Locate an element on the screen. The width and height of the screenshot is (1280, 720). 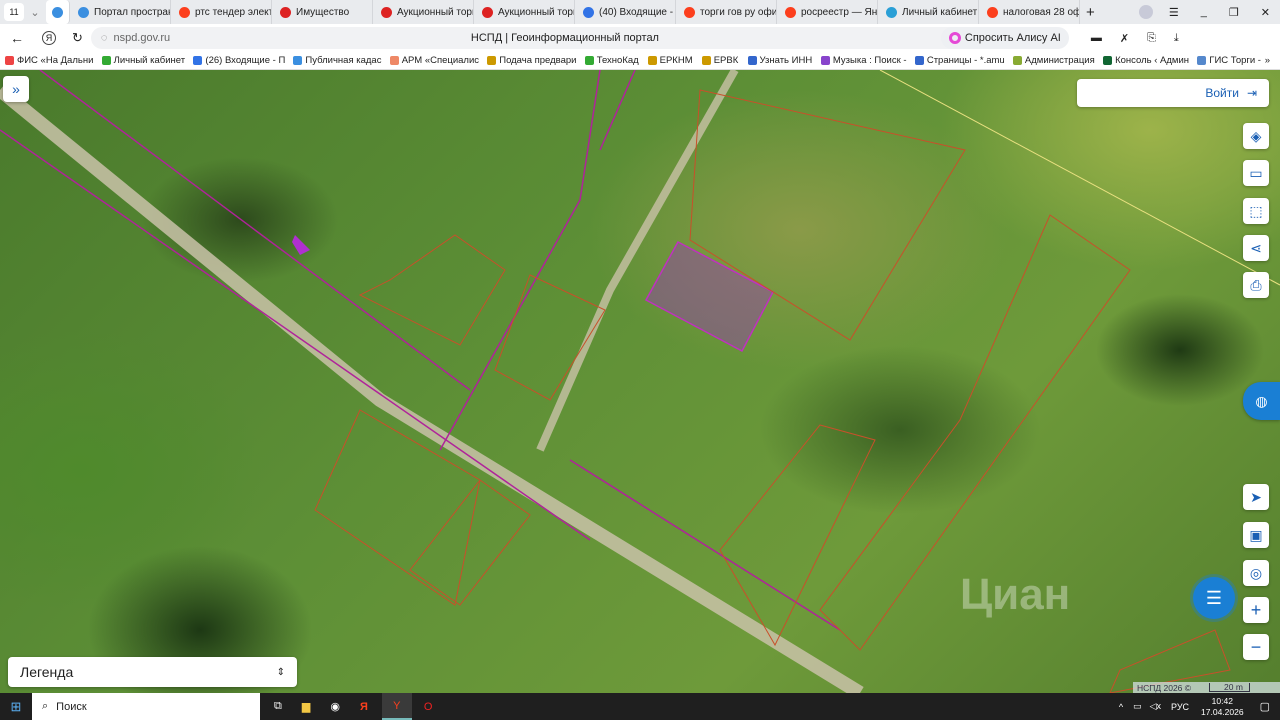
zoom-in-button: + is located at coordinates (1256, 610).